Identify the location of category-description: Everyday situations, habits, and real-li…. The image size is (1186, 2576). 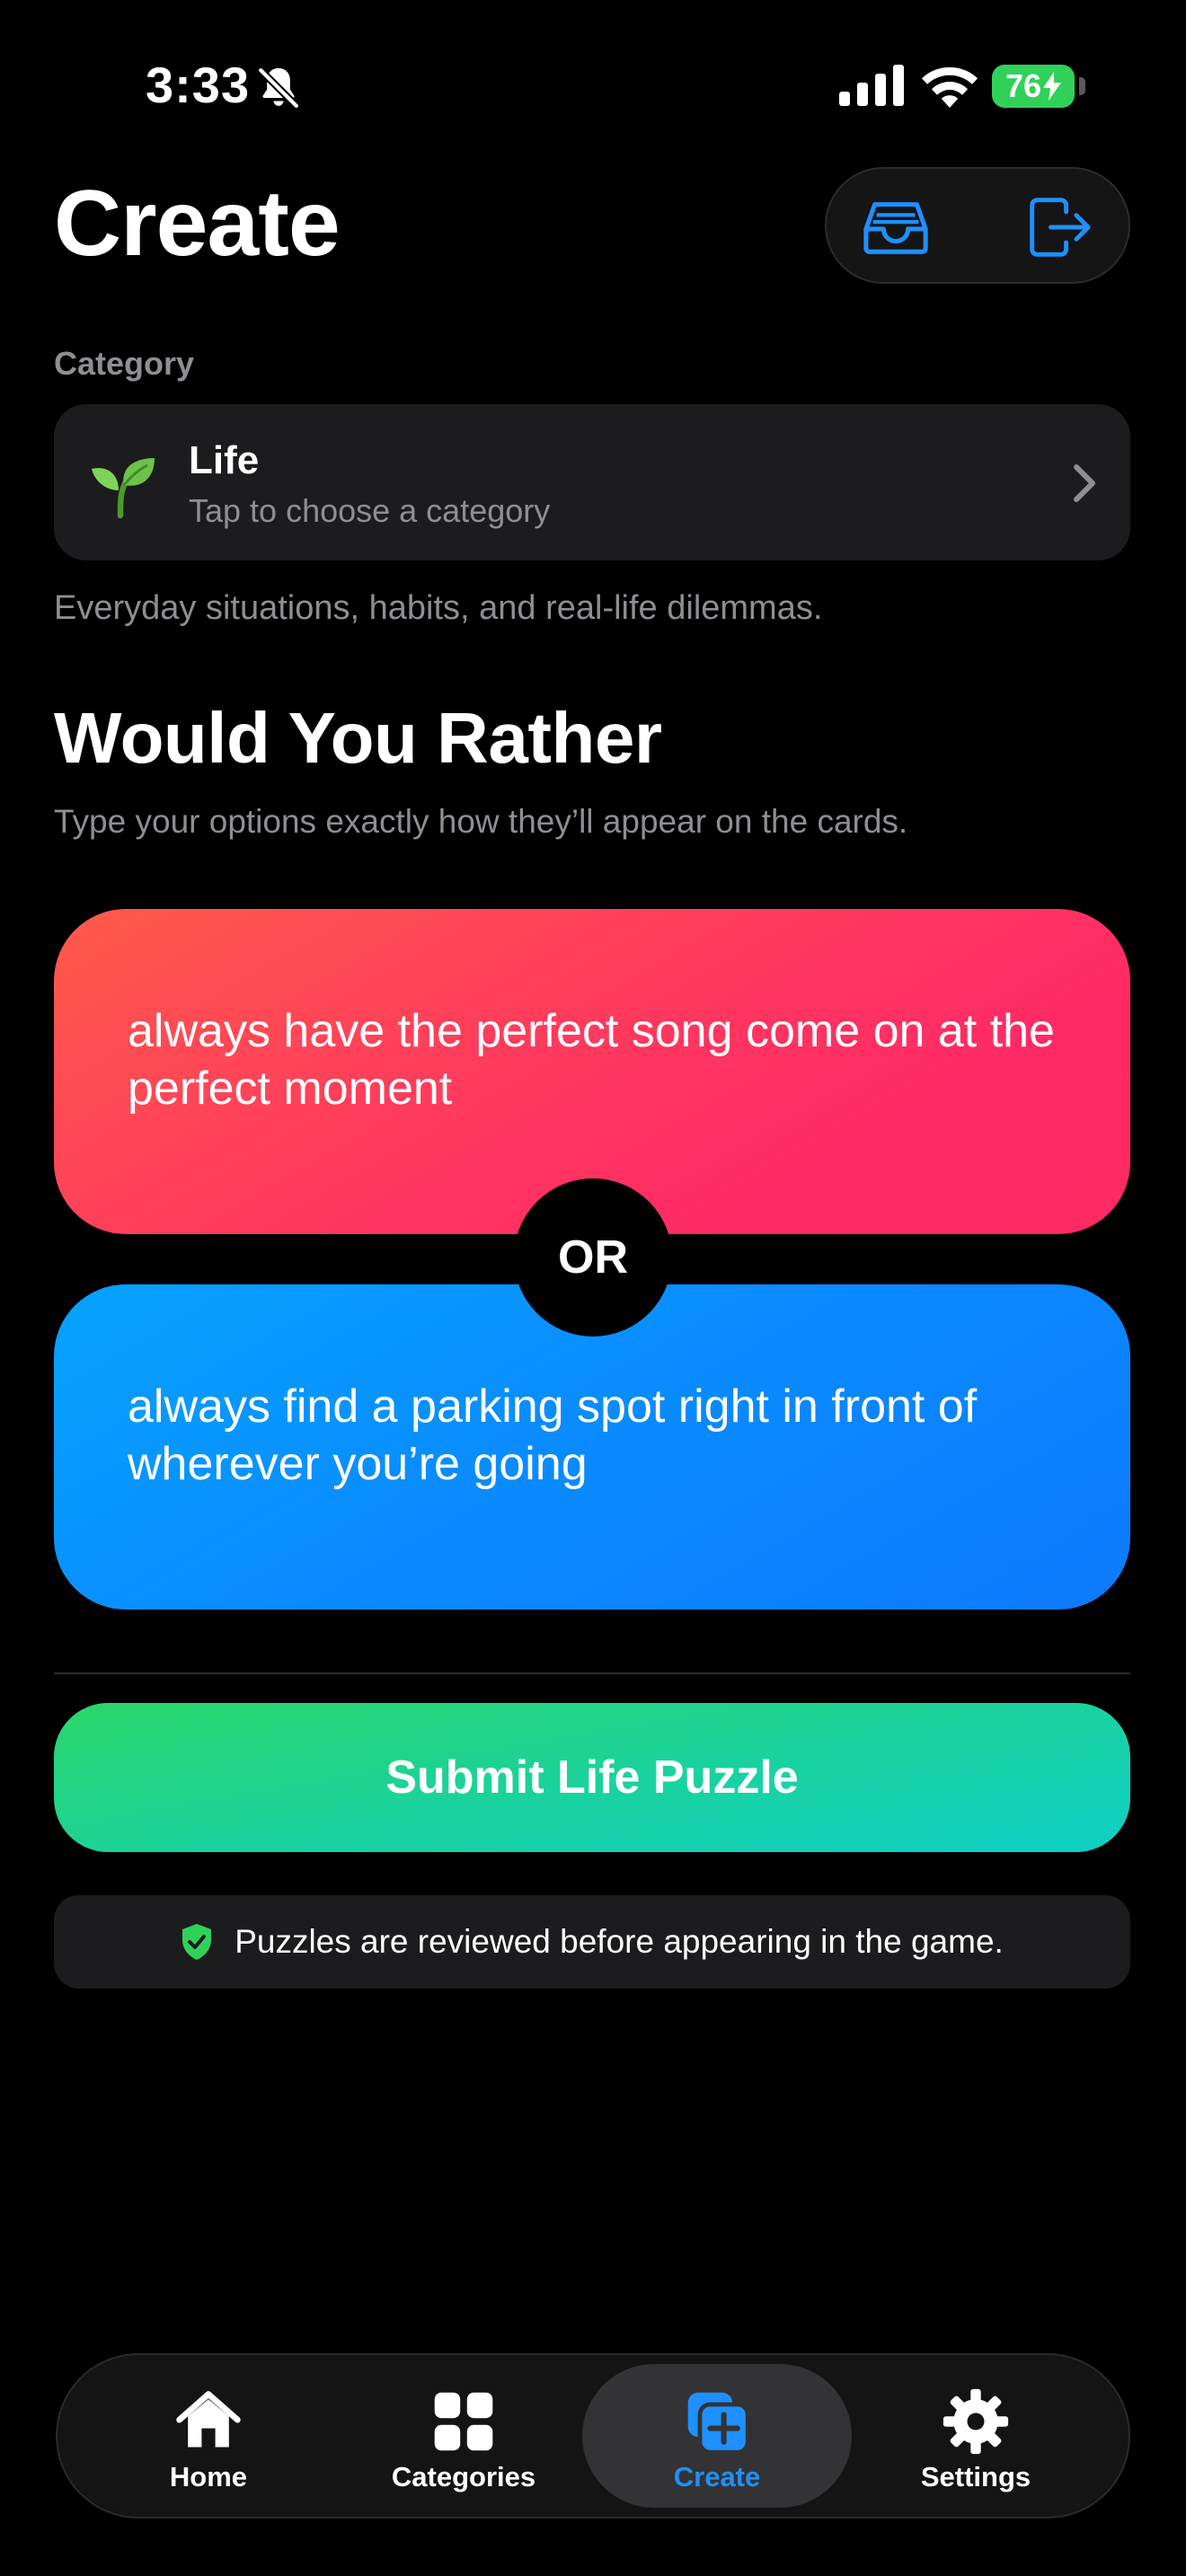
(438, 608).